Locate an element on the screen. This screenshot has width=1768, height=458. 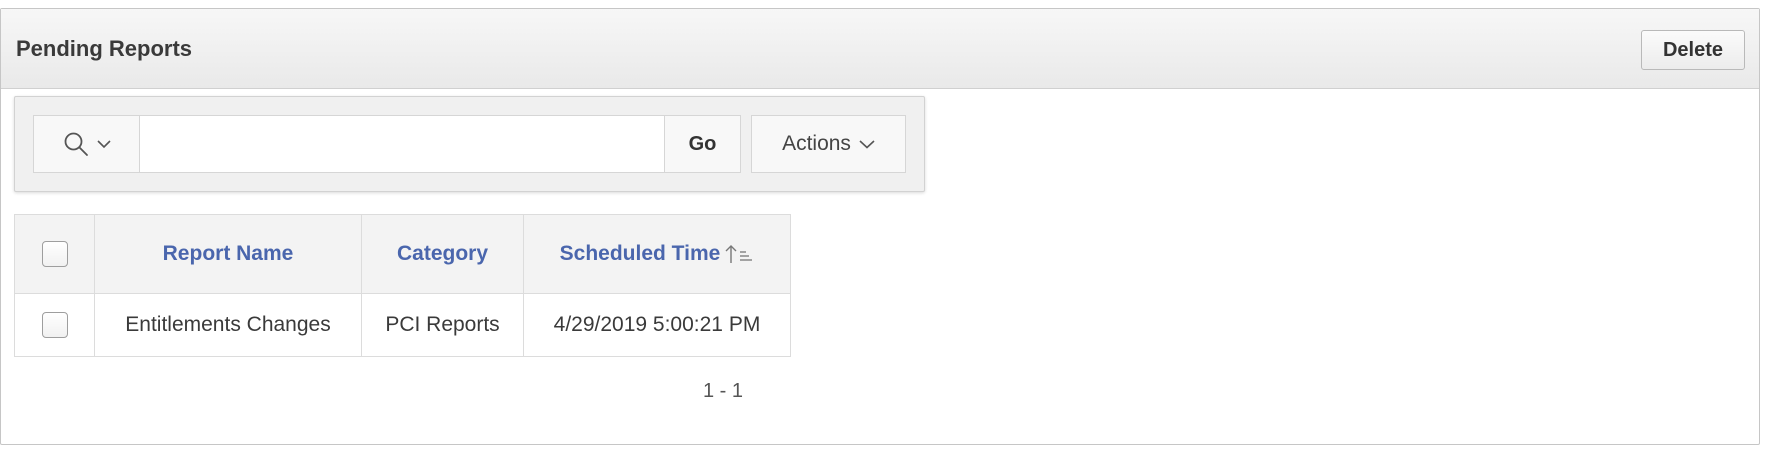
row-checkbox is located at coordinates (54, 325).